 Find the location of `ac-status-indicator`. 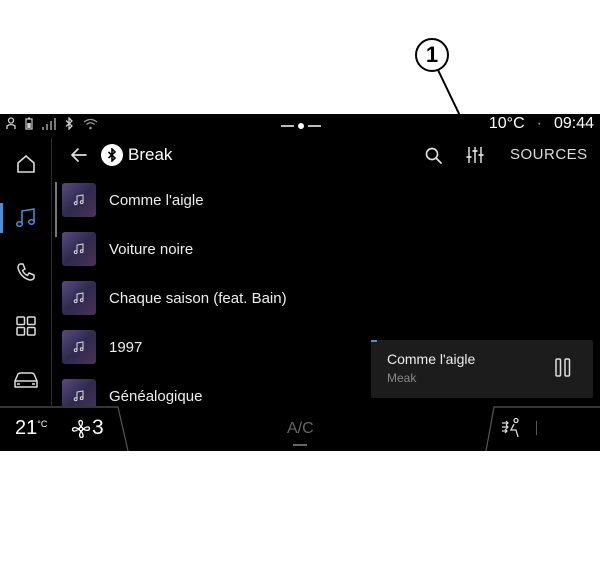

ac-status-indicator is located at coordinates (300, 445).